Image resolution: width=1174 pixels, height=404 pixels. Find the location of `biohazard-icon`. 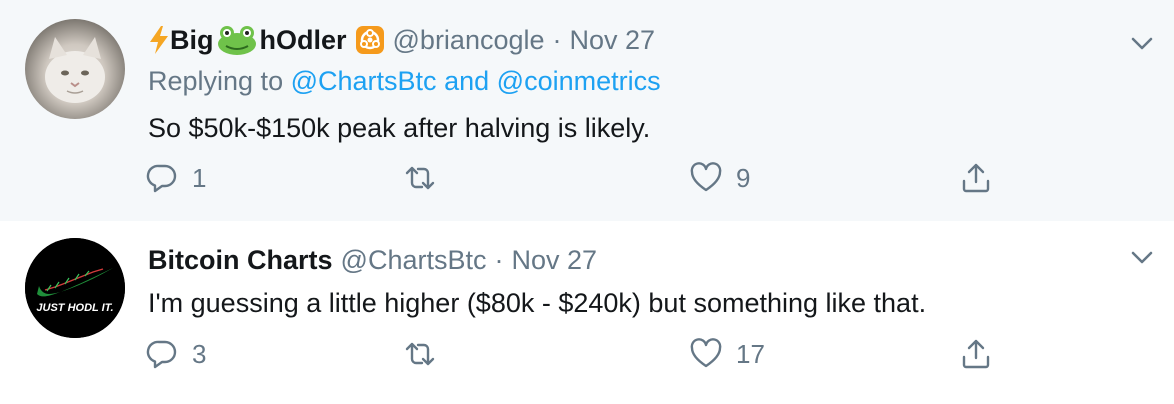

biohazard-icon is located at coordinates (369, 40).